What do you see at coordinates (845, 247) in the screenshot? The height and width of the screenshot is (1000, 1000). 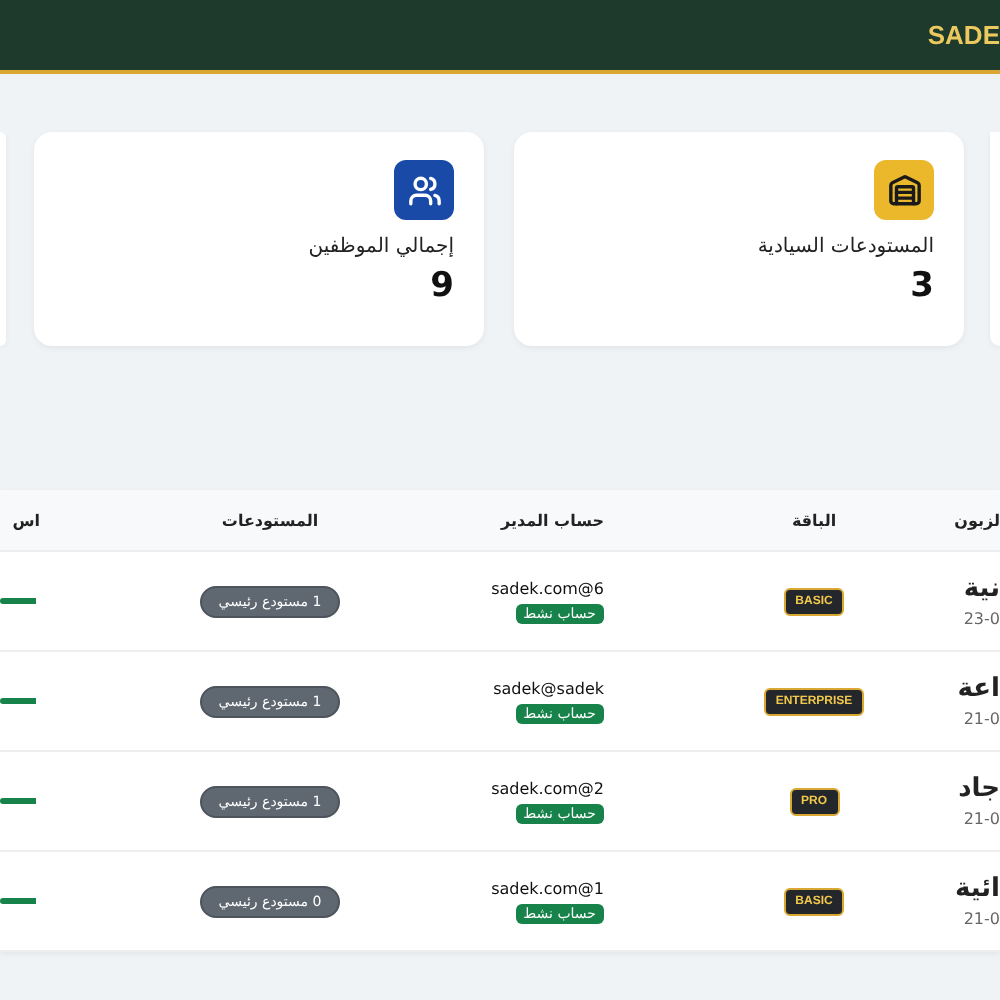 I see `stat-label: المستودعات السيادية` at bounding box center [845, 247].